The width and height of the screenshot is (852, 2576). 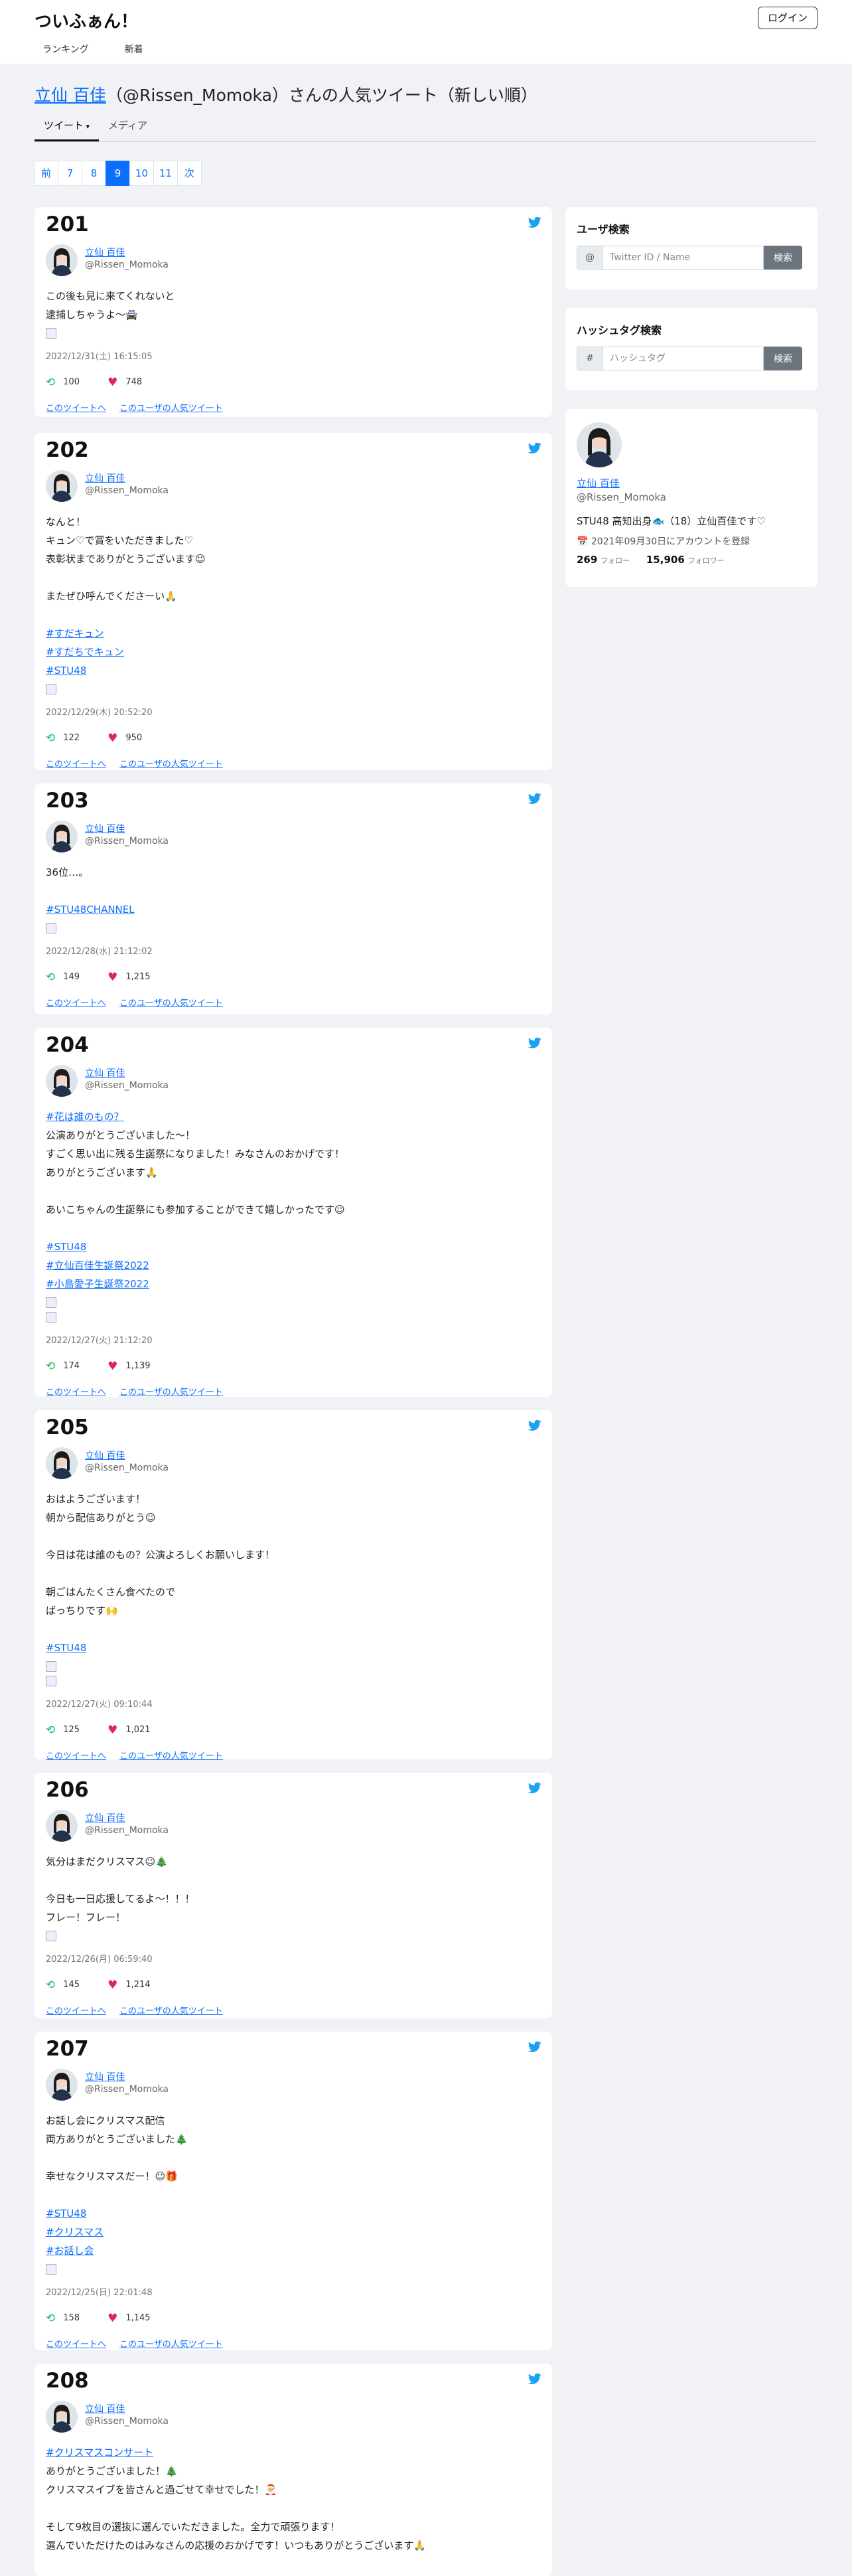 I want to click on user-search-input, so click(x=683, y=258).